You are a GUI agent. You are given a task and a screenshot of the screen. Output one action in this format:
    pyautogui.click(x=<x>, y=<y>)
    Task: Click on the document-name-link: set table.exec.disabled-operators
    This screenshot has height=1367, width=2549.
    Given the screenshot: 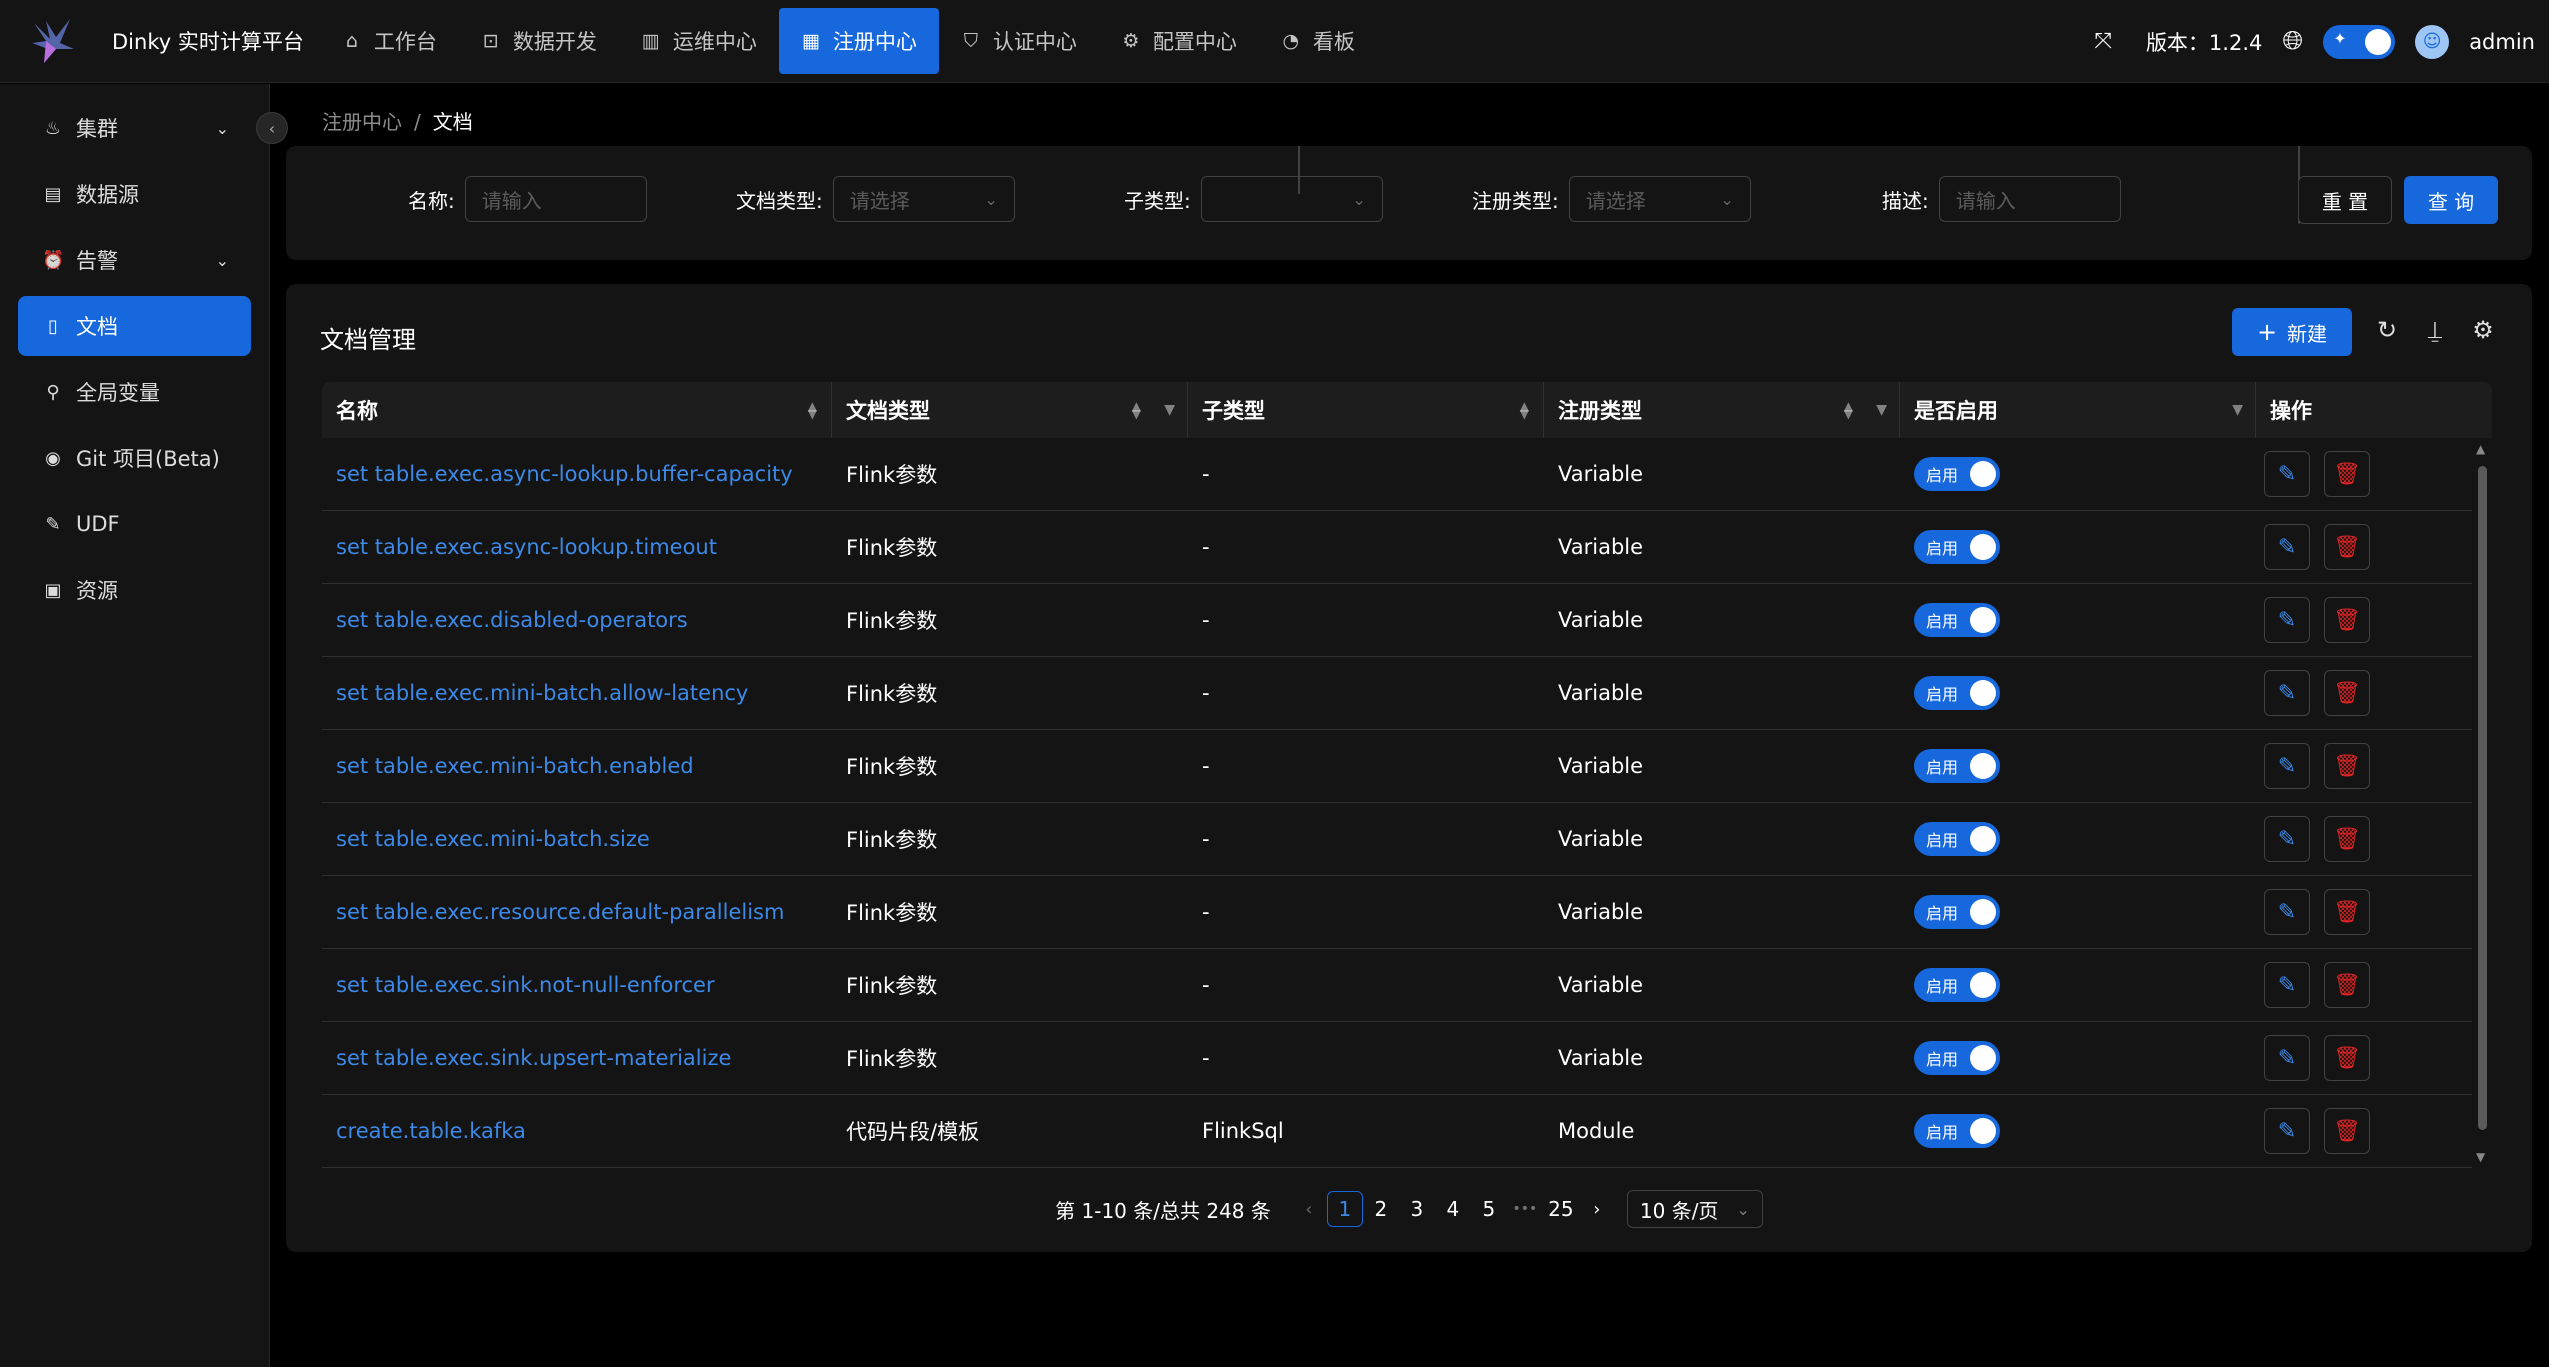 What is the action you would take?
    pyautogui.click(x=577, y=620)
    